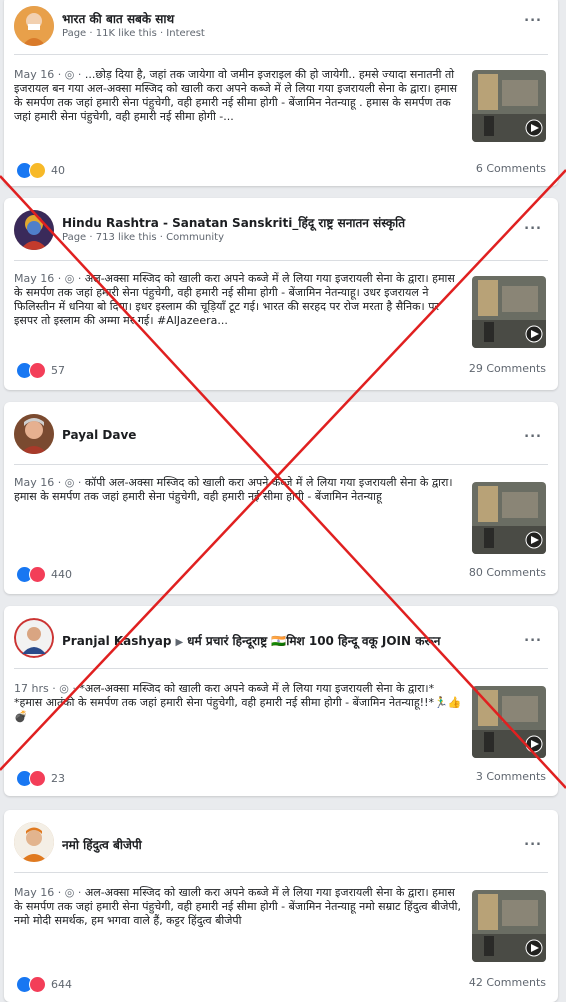 Image resolution: width=566 pixels, height=1002 pixels. Describe the element at coordinates (133, 33) in the screenshot. I see `page-info: Page · 11K like this · Interest` at that location.